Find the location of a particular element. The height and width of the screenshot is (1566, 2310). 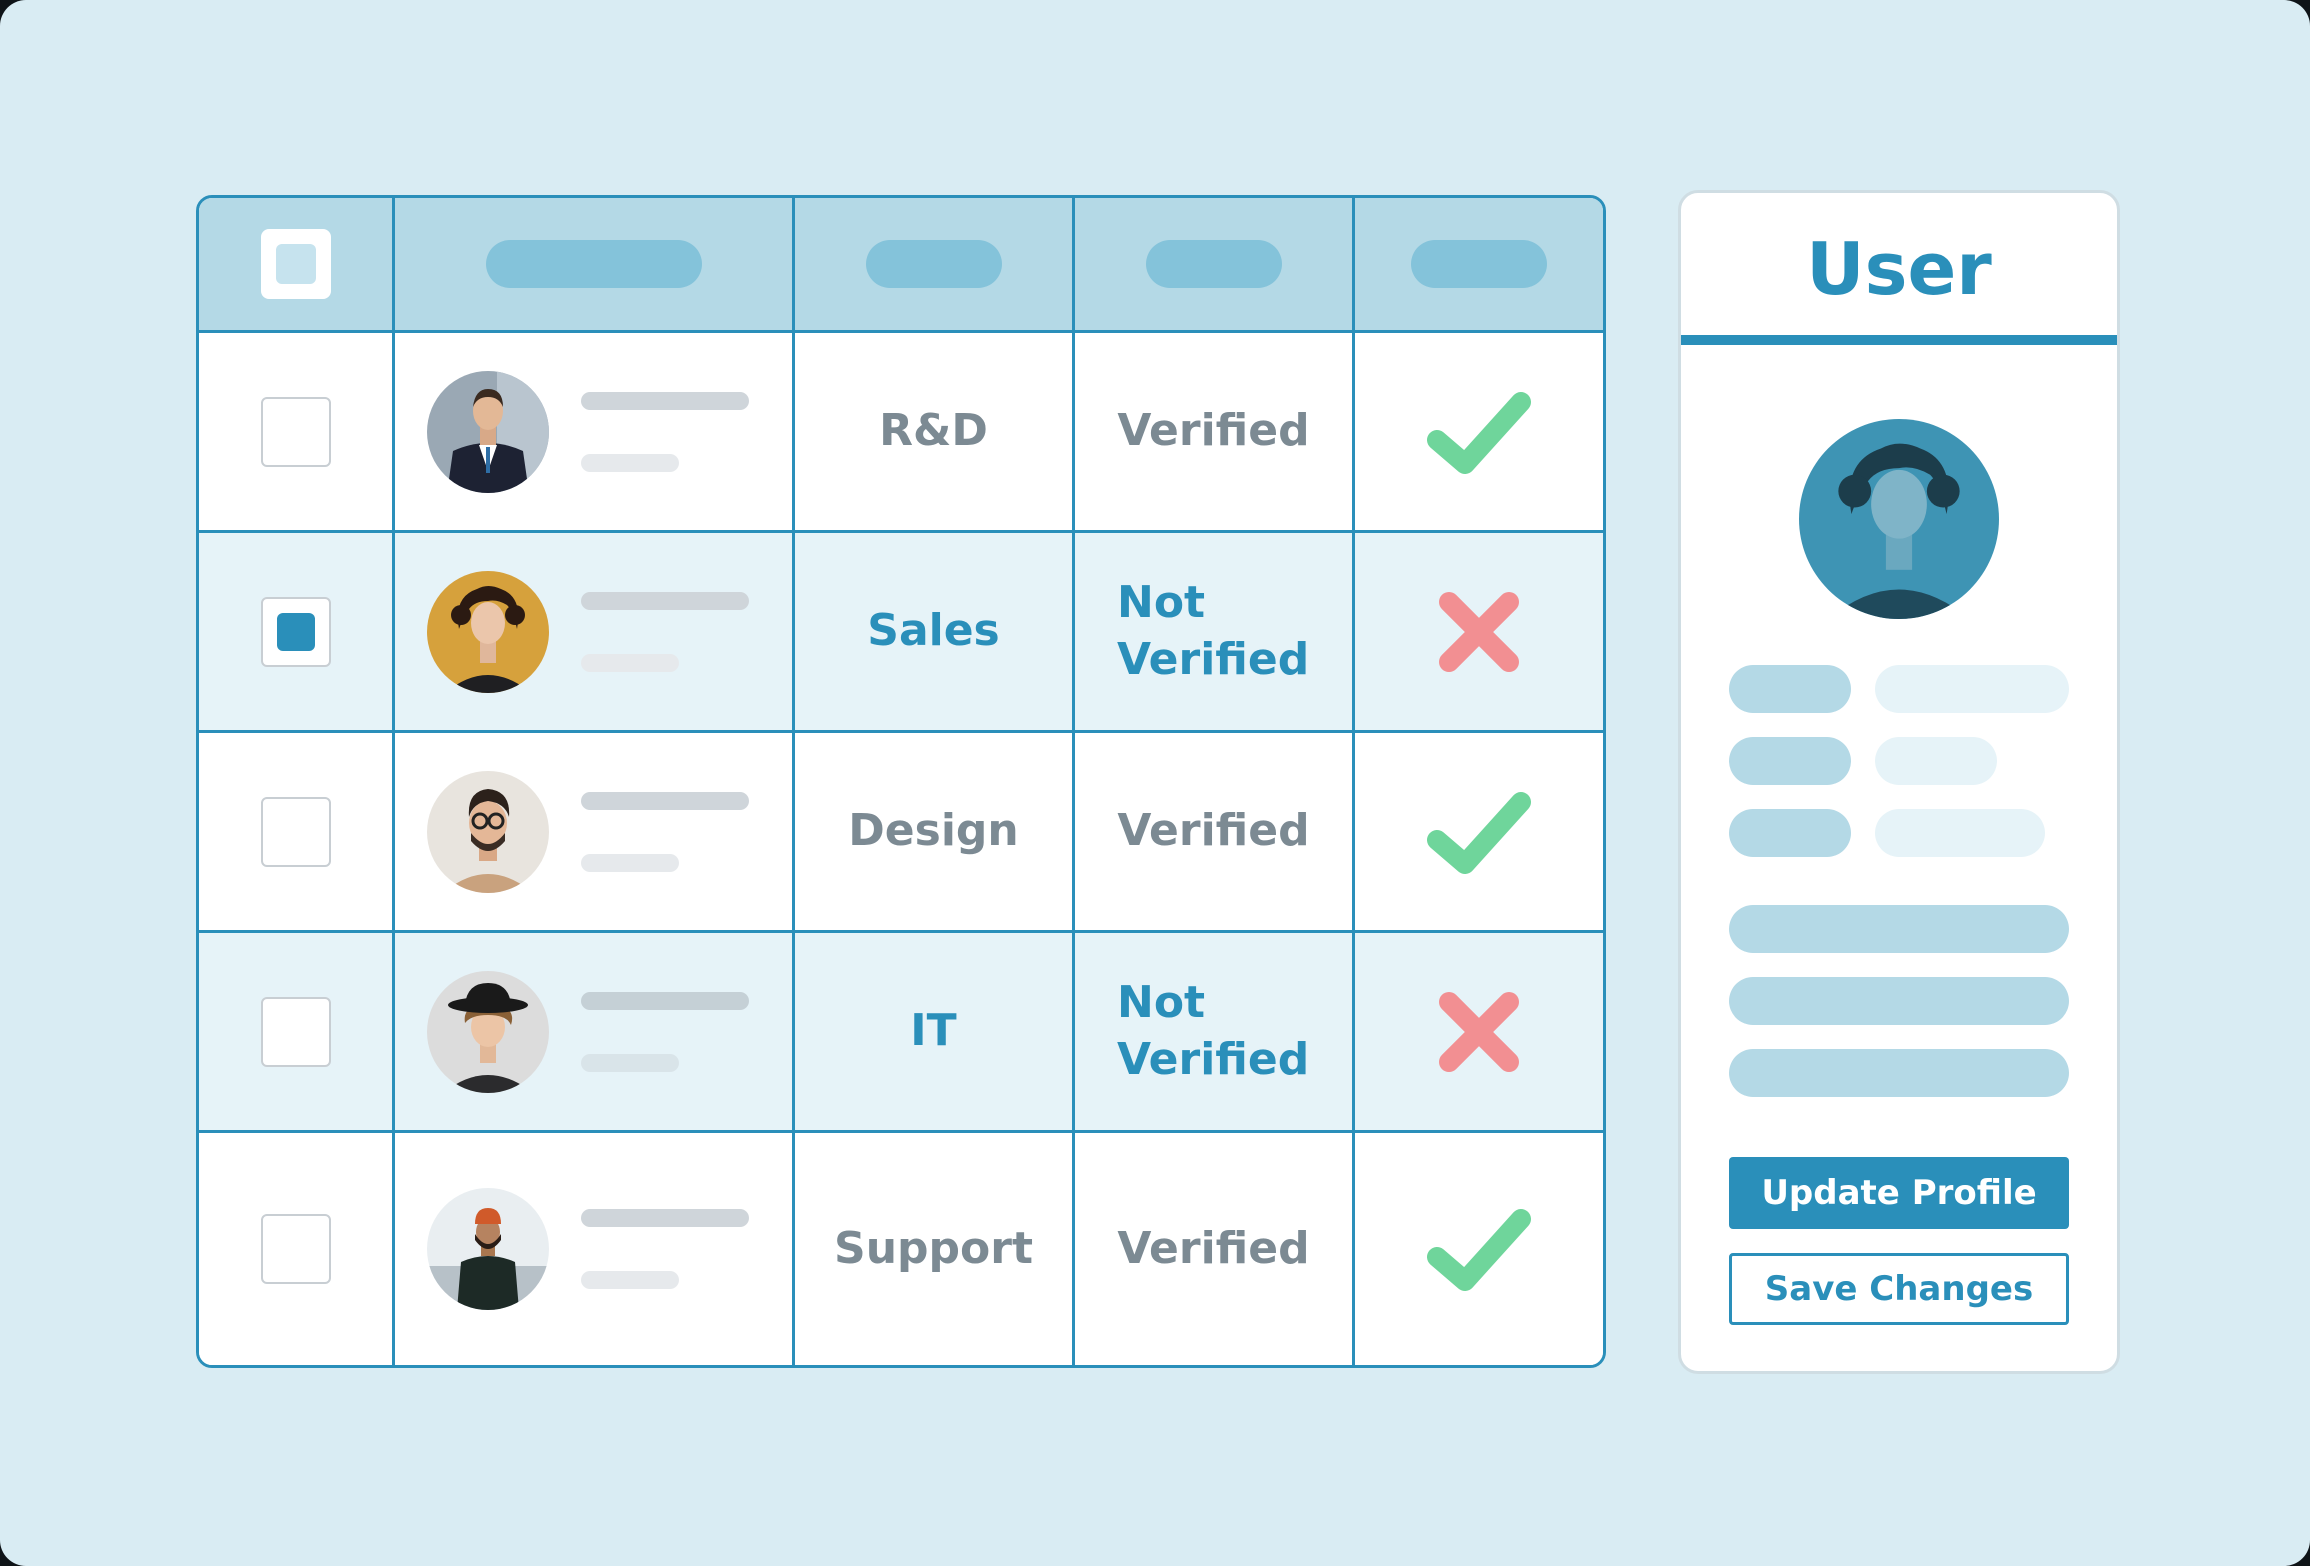

header-verified is located at coordinates (1479, 264).